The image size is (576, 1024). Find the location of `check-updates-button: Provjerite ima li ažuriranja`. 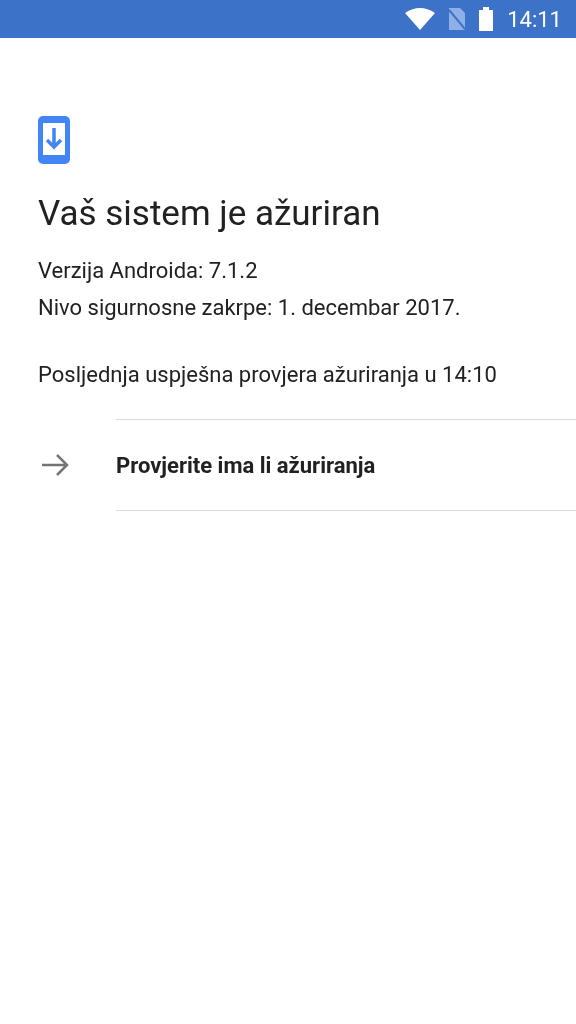

check-updates-button: Provjerite ima li ažuriranja is located at coordinates (270, 465).